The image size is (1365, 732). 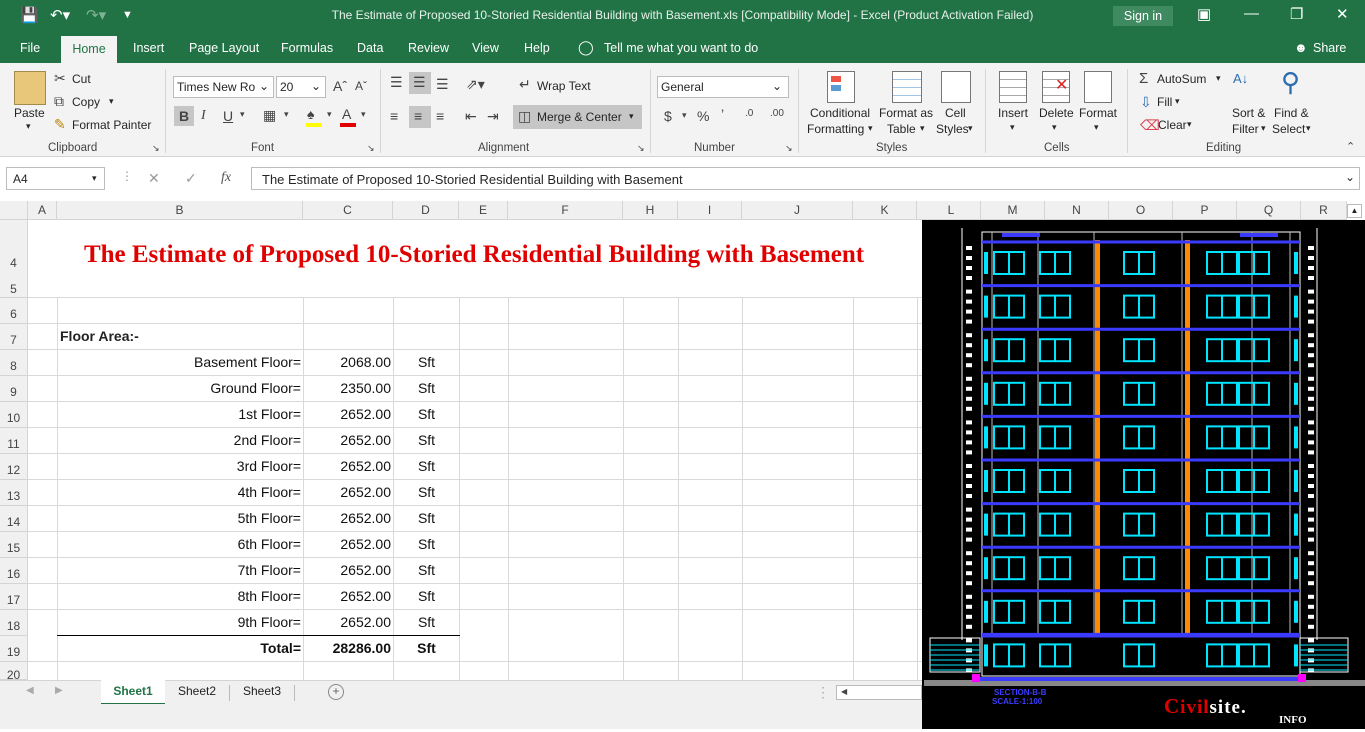 What do you see at coordinates (14, 389) in the screenshot?
I see `row-header: 9` at bounding box center [14, 389].